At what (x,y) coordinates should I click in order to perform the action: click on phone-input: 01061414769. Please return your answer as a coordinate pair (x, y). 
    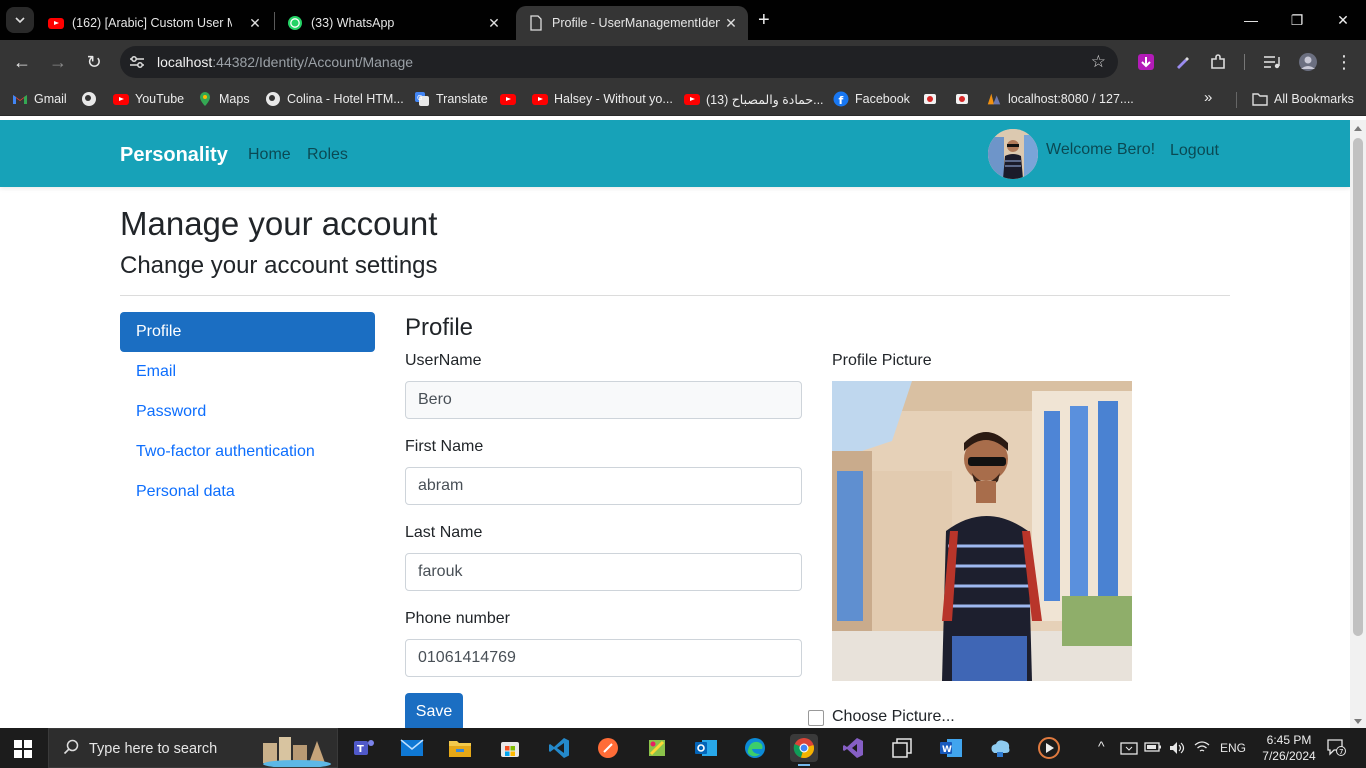
    Looking at the image, I should click on (603, 658).